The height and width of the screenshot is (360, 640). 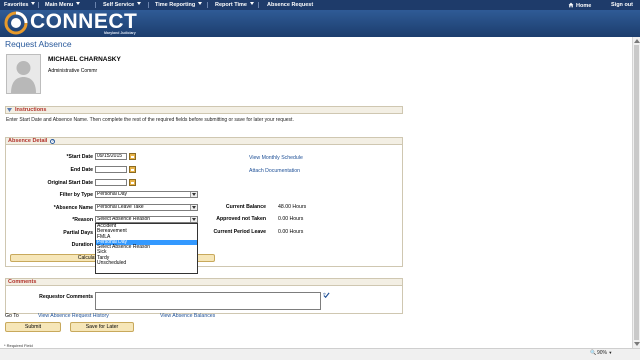 What do you see at coordinates (81, 170) in the screenshot?
I see `end-date-label: End Date` at bounding box center [81, 170].